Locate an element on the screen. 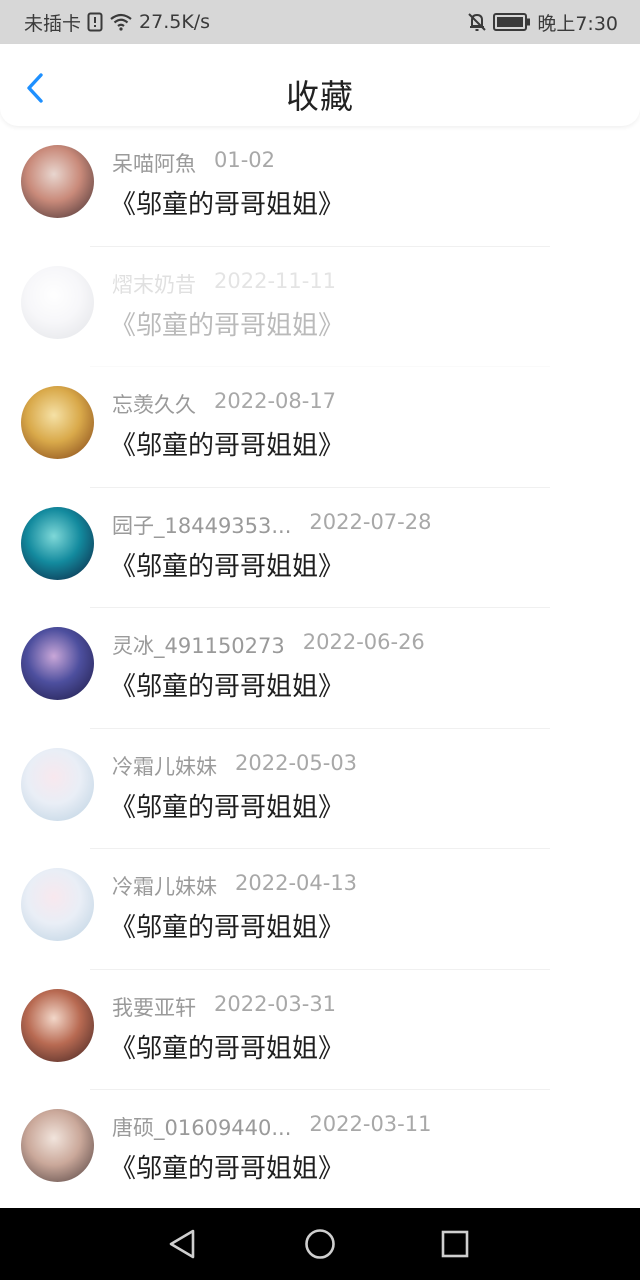 This screenshot has width=640, height=1280. list-item: 熠末奶昔 2022-11-11 《邬童的哥哥姐姐》 is located at coordinates (320, 307).